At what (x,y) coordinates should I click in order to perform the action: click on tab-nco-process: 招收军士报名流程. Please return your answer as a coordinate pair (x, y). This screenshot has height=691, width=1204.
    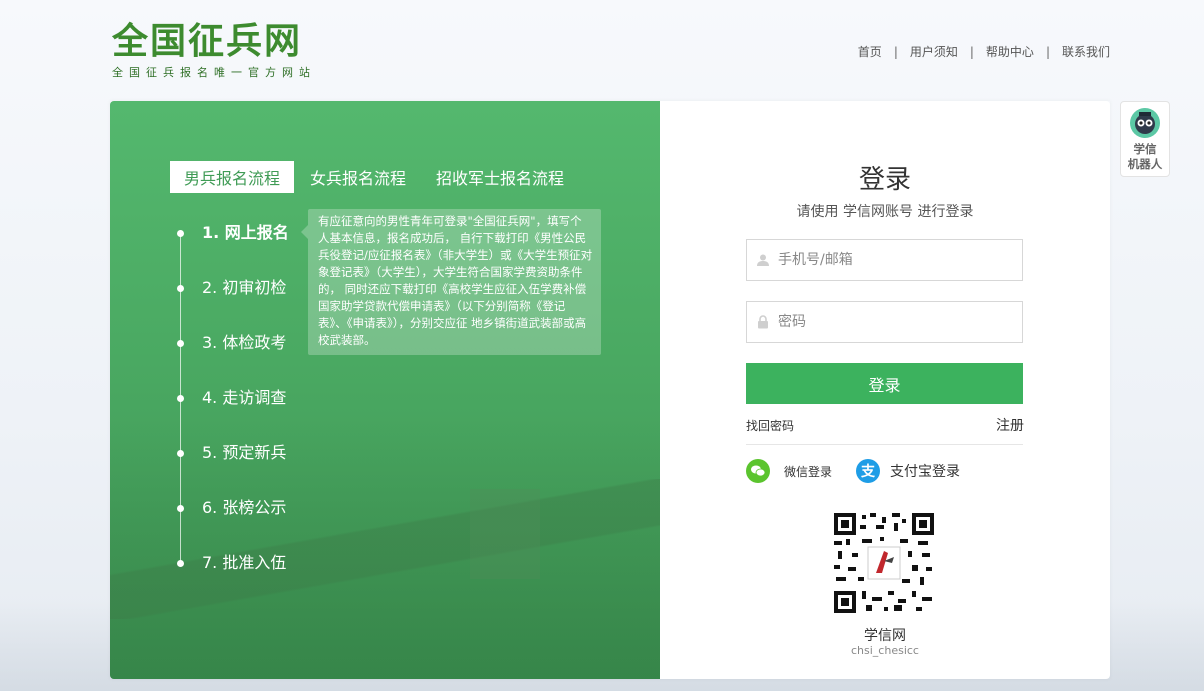
    Looking at the image, I should click on (500, 177).